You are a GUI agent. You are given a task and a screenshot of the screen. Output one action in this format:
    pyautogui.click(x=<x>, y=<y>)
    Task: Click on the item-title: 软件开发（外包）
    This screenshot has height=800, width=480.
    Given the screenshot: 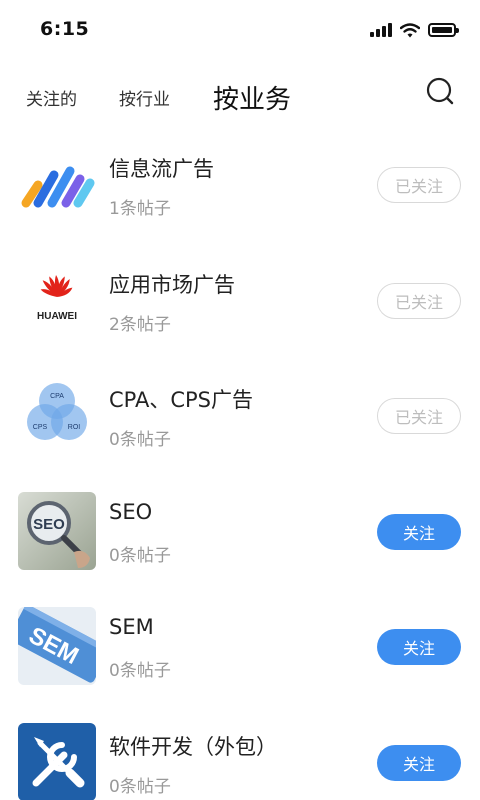 What is the action you would take?
    pyautogui.click(x=193, y=746)
    